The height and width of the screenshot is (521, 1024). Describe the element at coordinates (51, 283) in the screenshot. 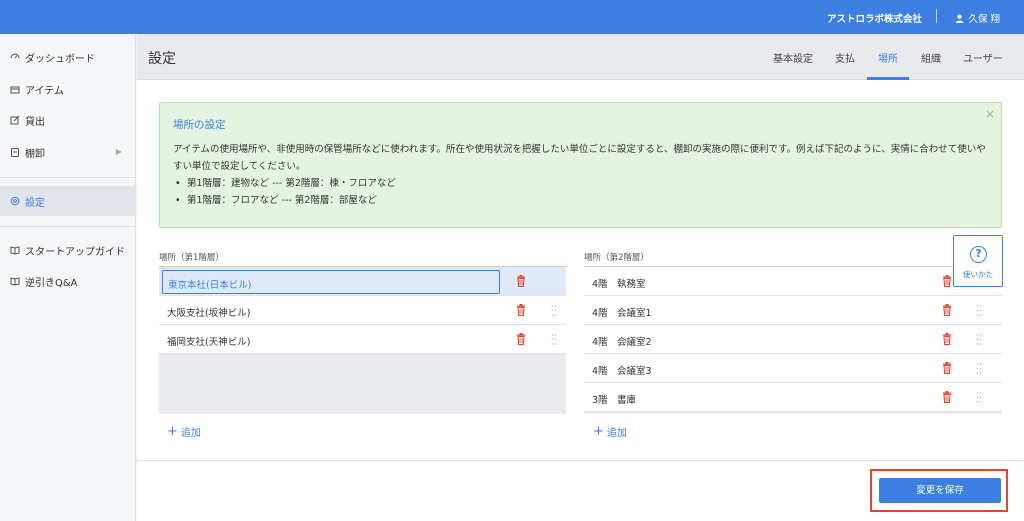

I see `sidebar-item-label: 逆引きQ&A` at that location.